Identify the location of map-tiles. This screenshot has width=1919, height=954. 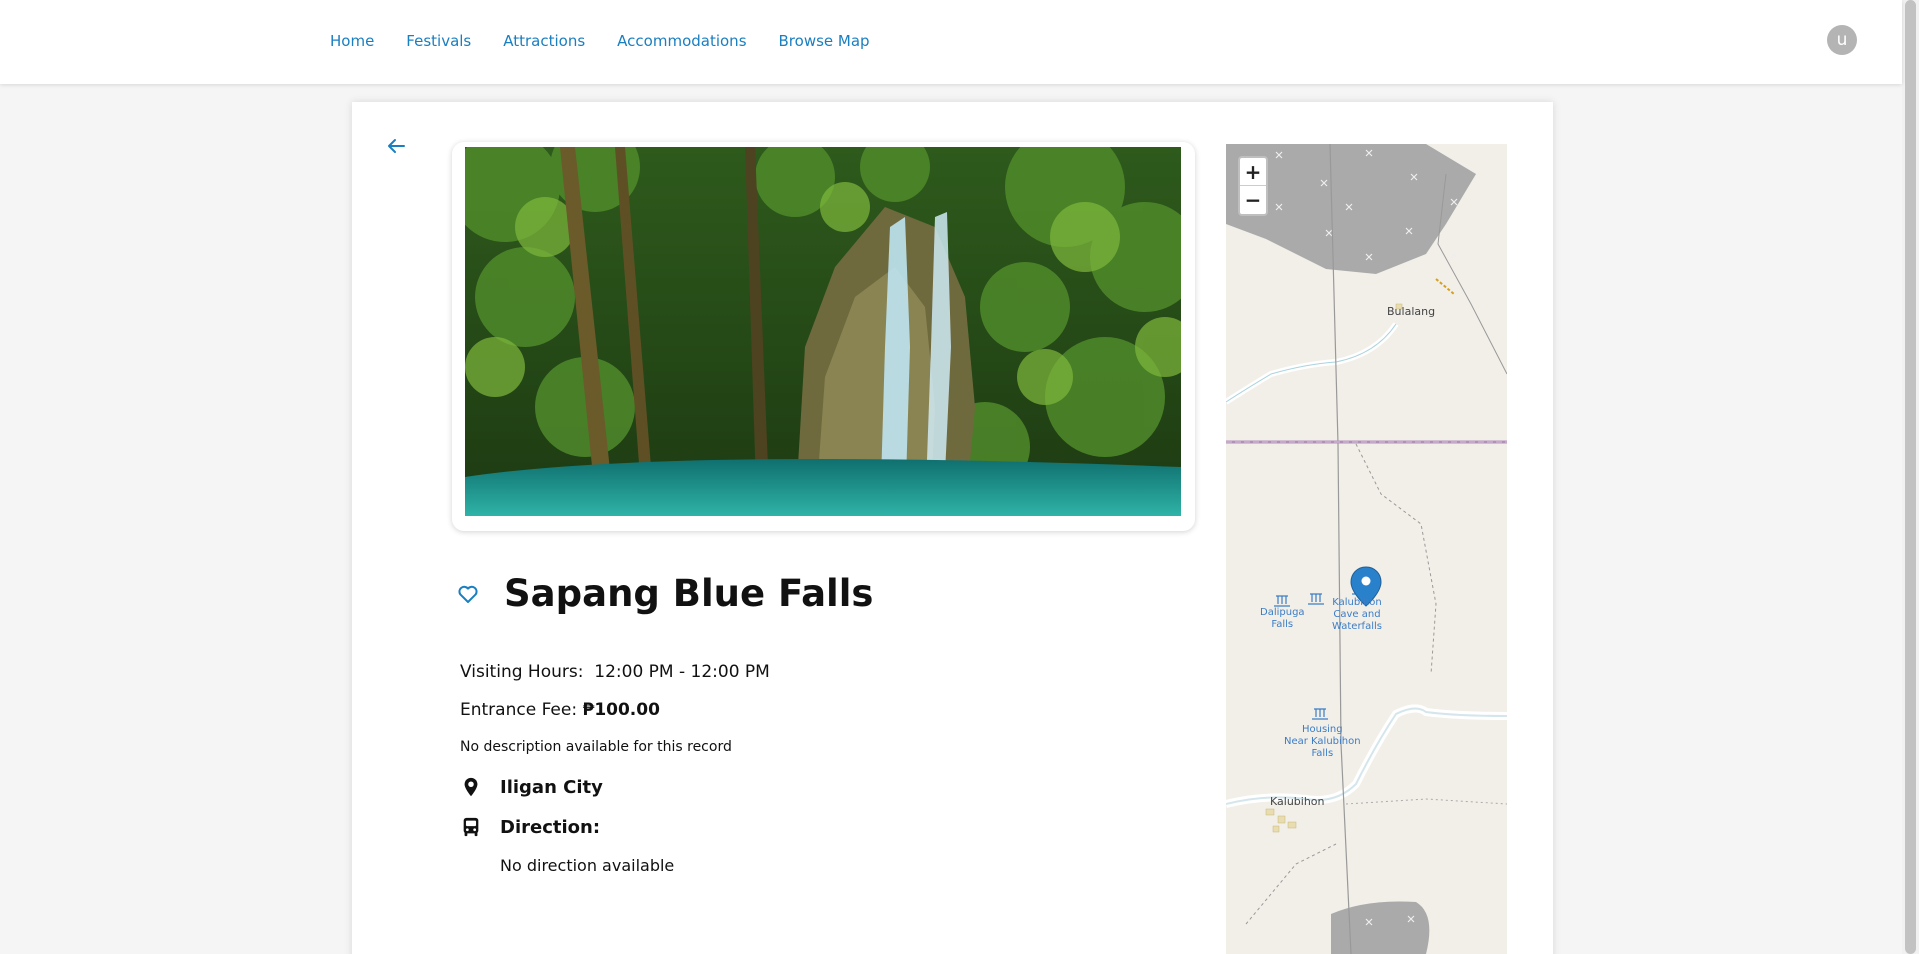
(1366, 549).